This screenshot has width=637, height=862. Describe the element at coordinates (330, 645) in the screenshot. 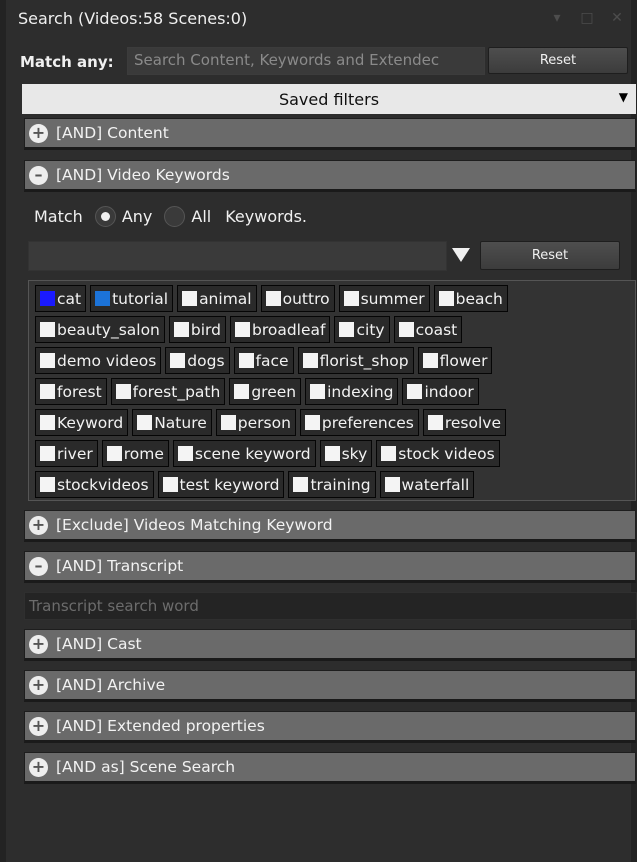

I see `section-cast: + [AND] Cast` at that location.